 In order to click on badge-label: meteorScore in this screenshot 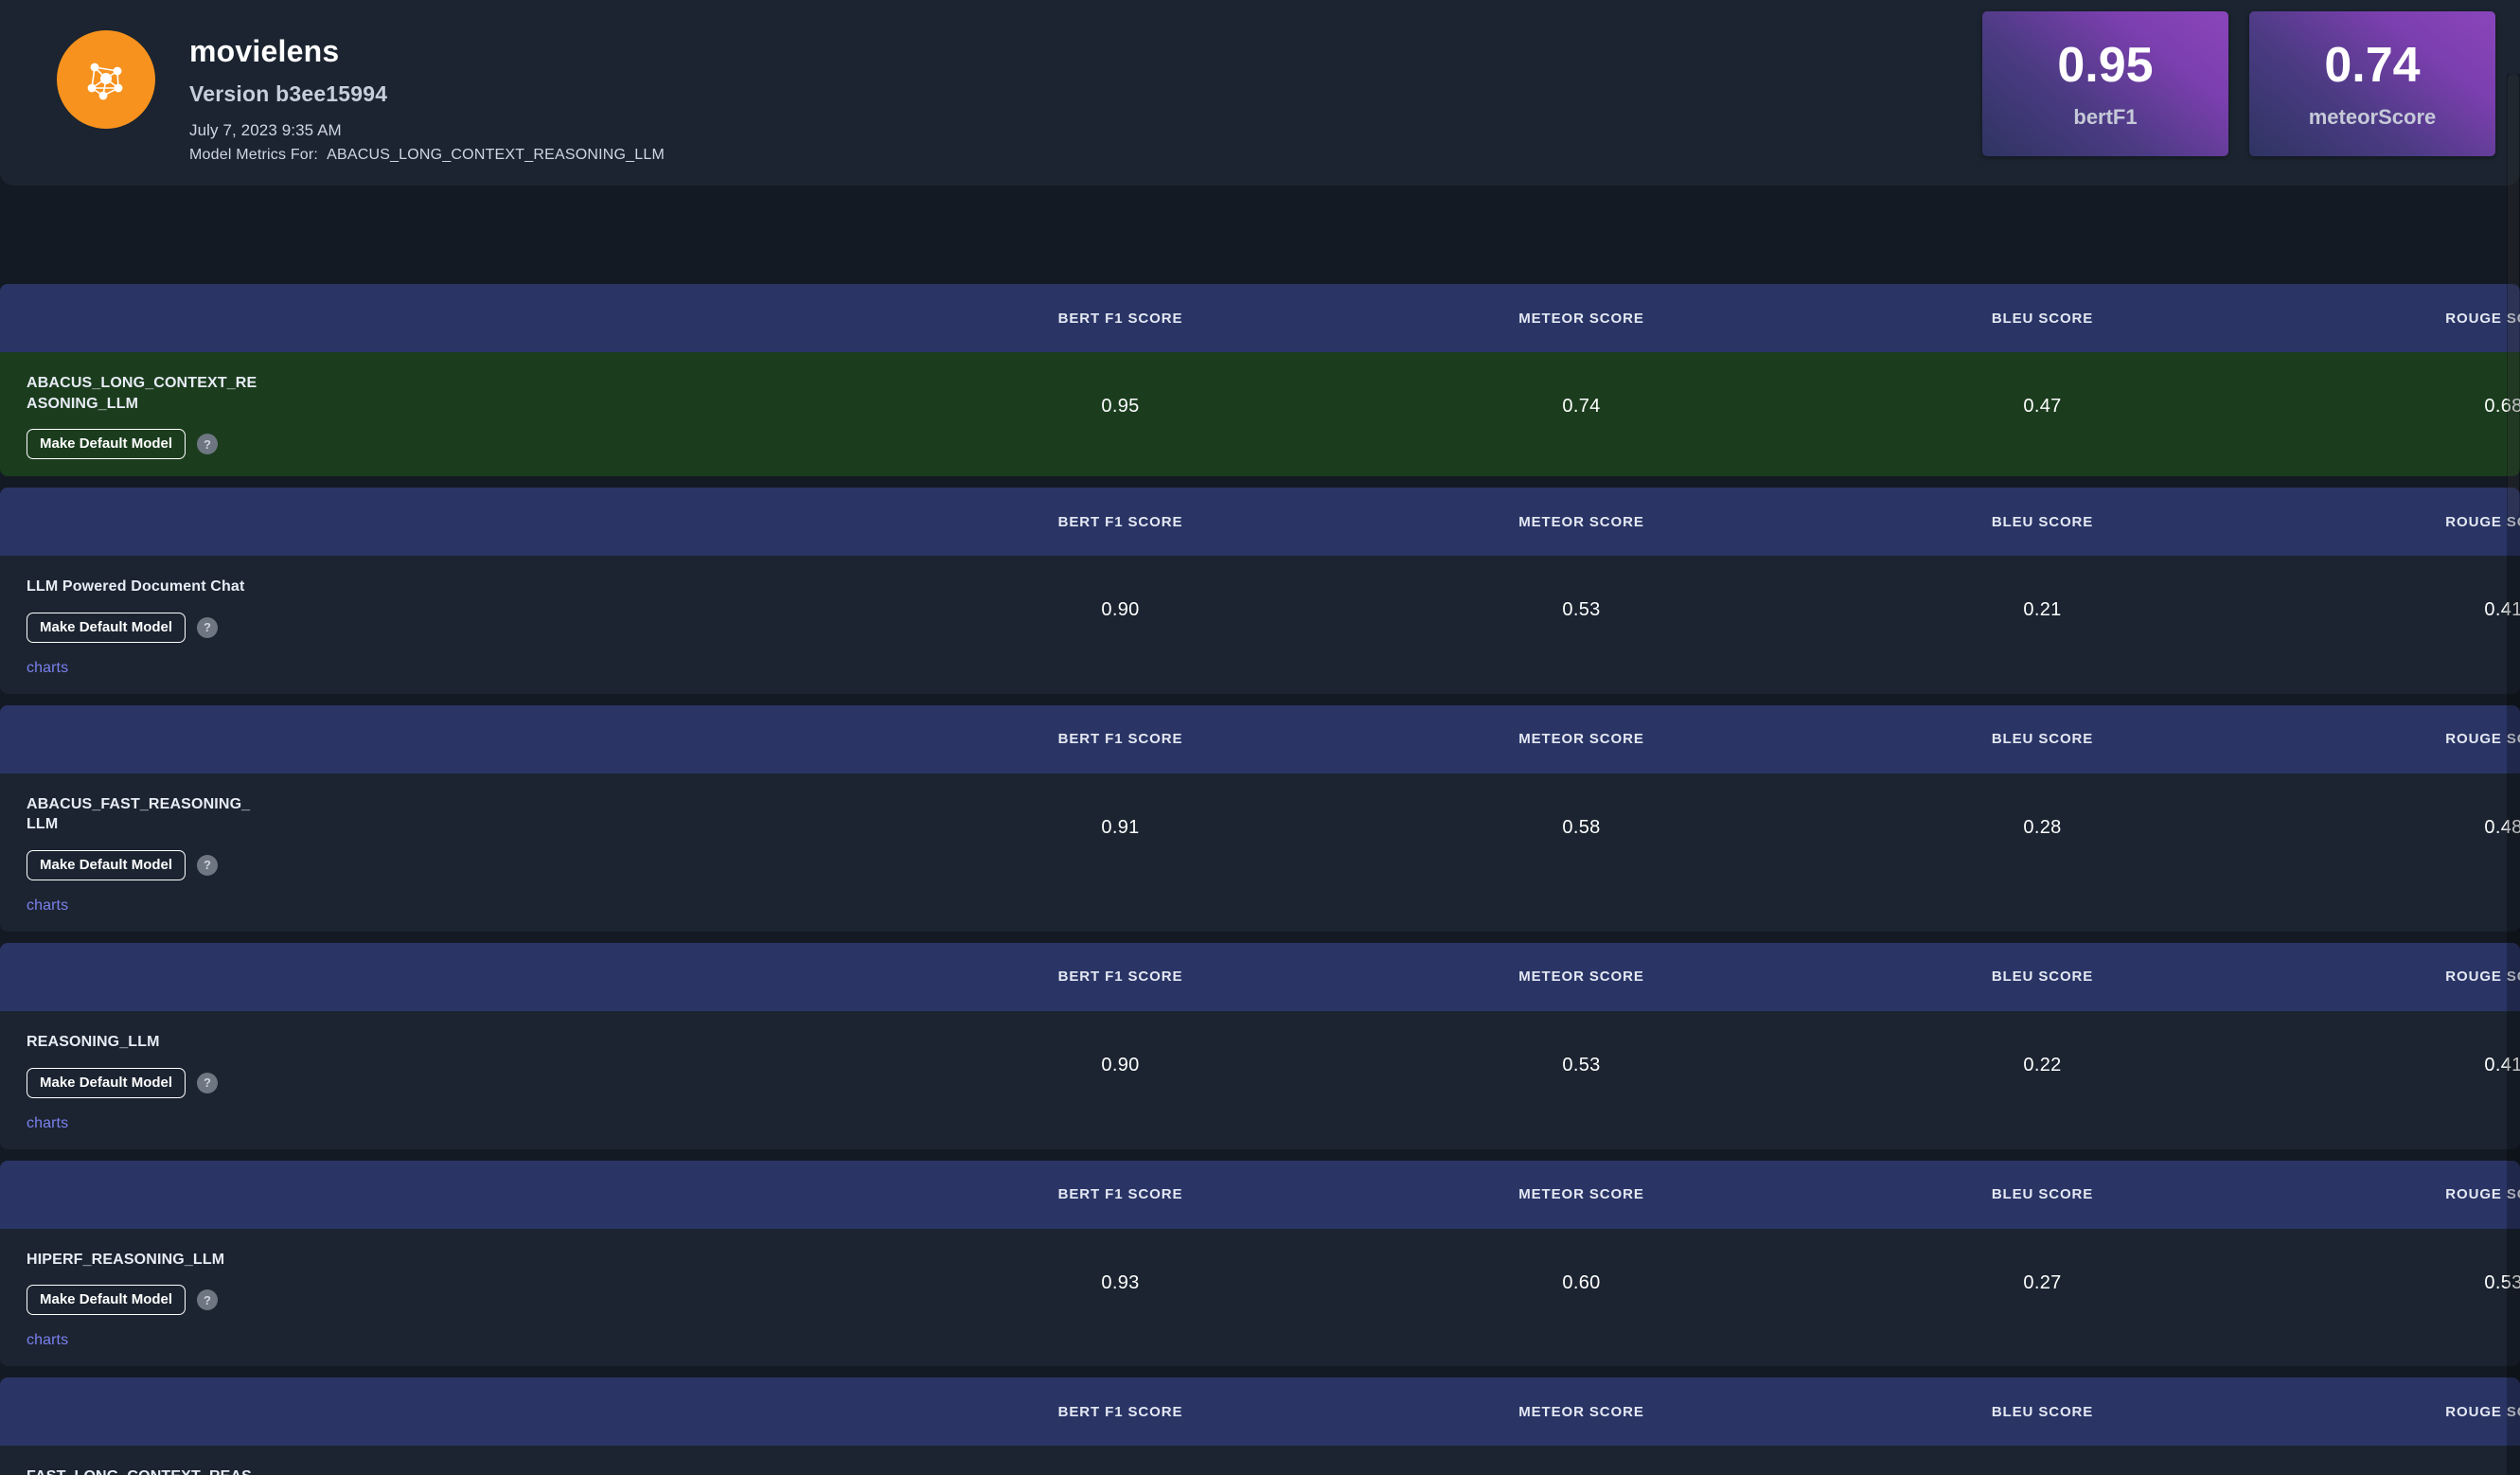, I will do `click(2372, 116)`.